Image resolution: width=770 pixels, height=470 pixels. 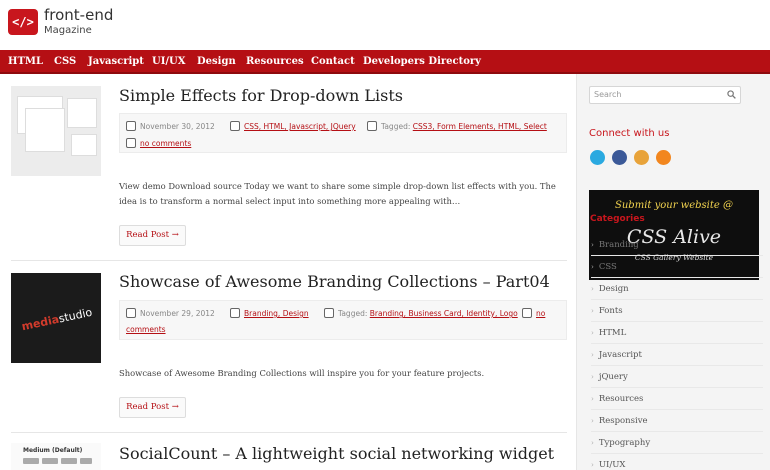 I want to click on nav-item-design: Design, so click(x=216, y=62).